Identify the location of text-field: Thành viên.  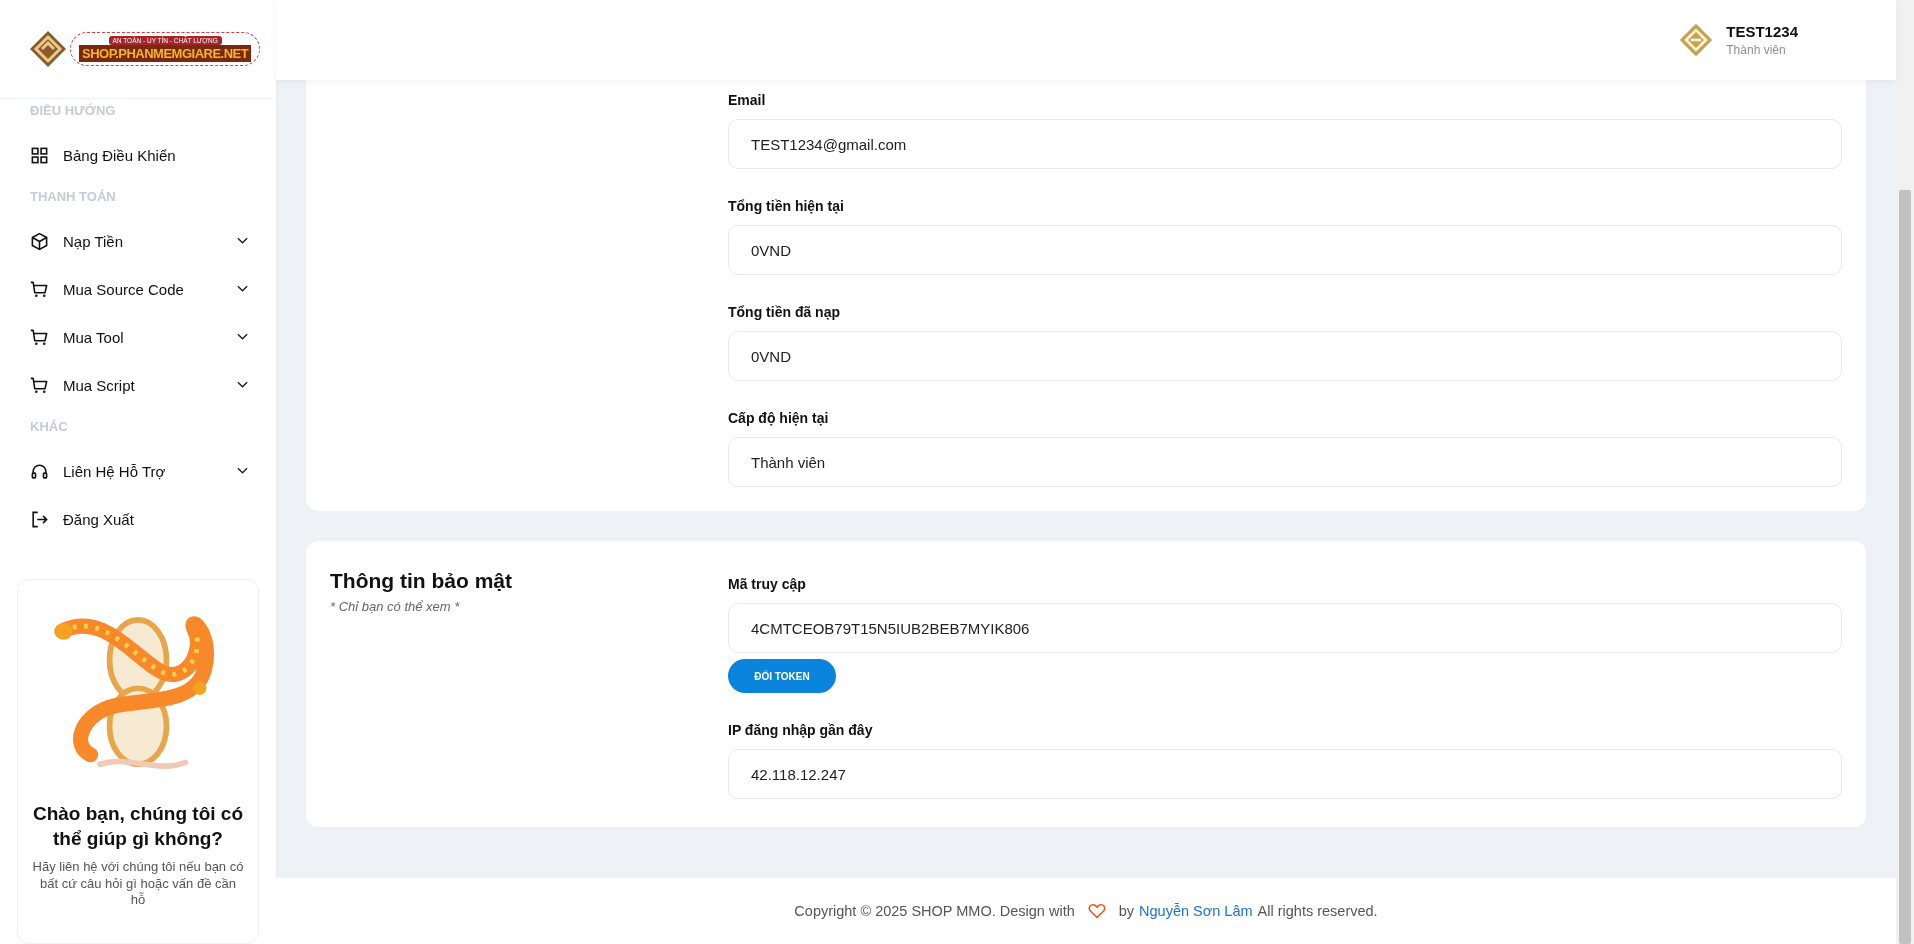
(1285, 462).